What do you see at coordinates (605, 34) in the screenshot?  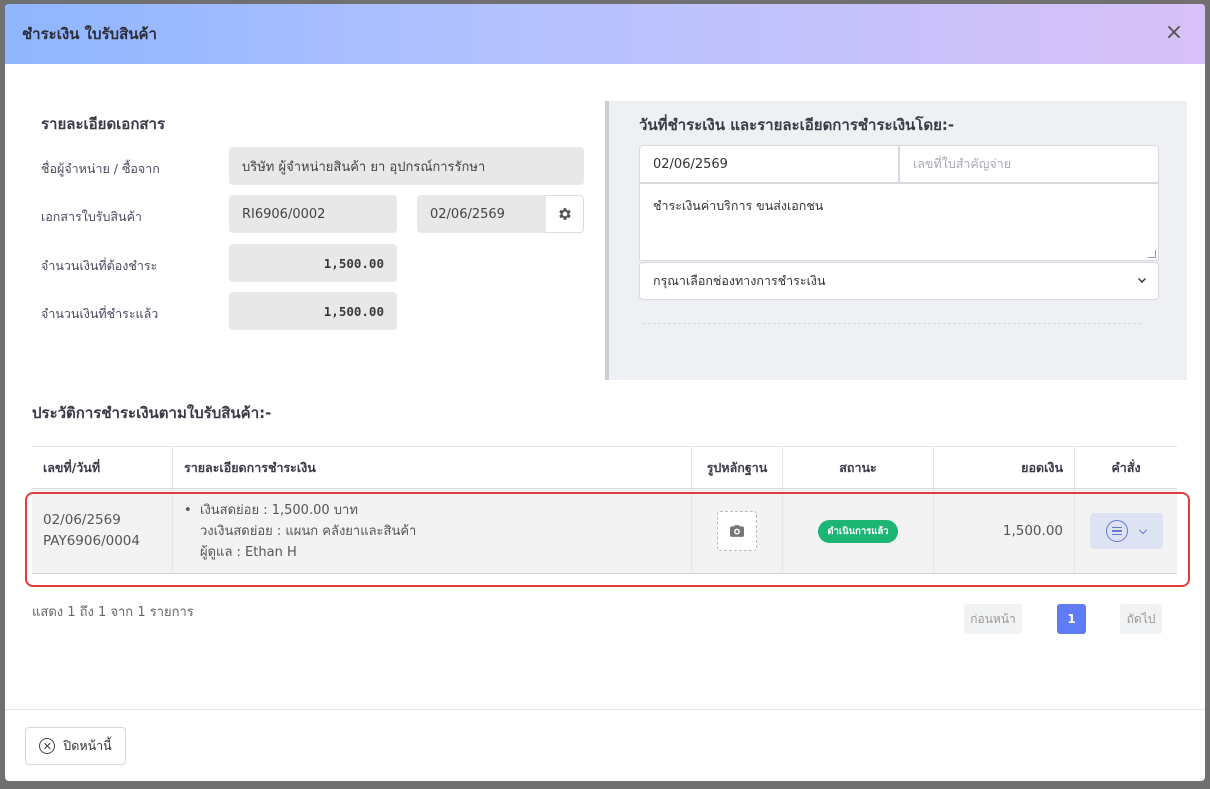 I see `modal-header: ชำระเงิน ใบรับสินค้า ×` at bounding box center [605, 34].